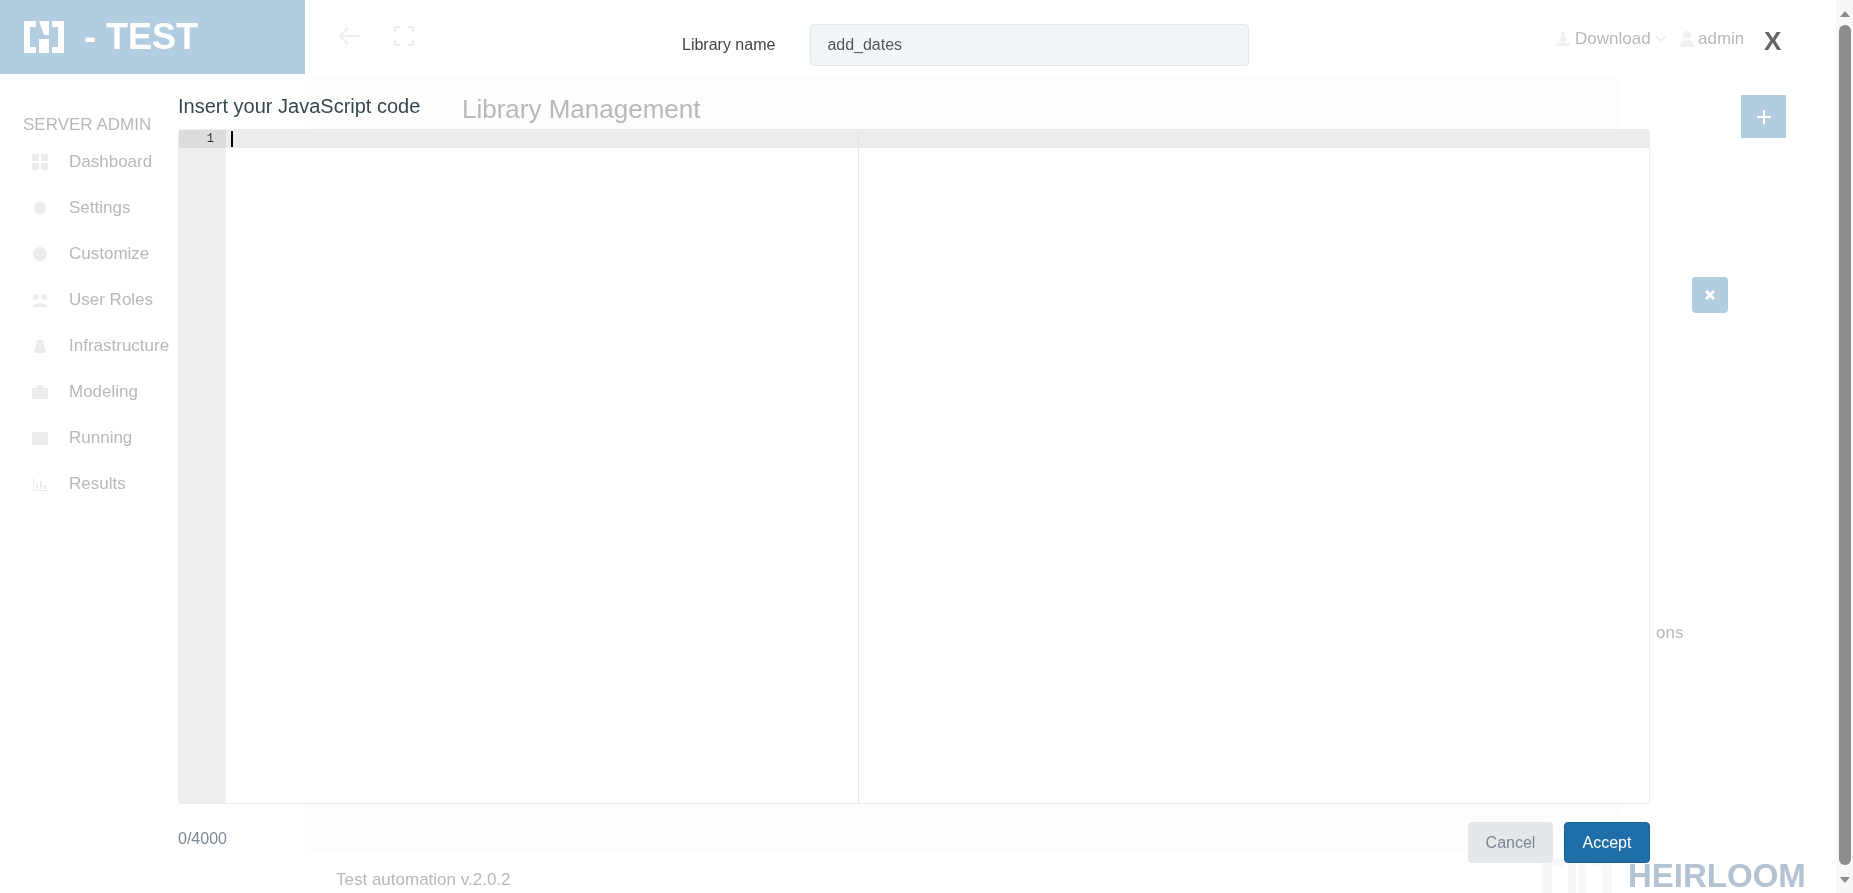 The image size is (1853, 893). What do you see at coordinates (423, 880) in the screenshot?
I see `version-text: Test automation v.2.0.2` at bounding box center [423, 880].